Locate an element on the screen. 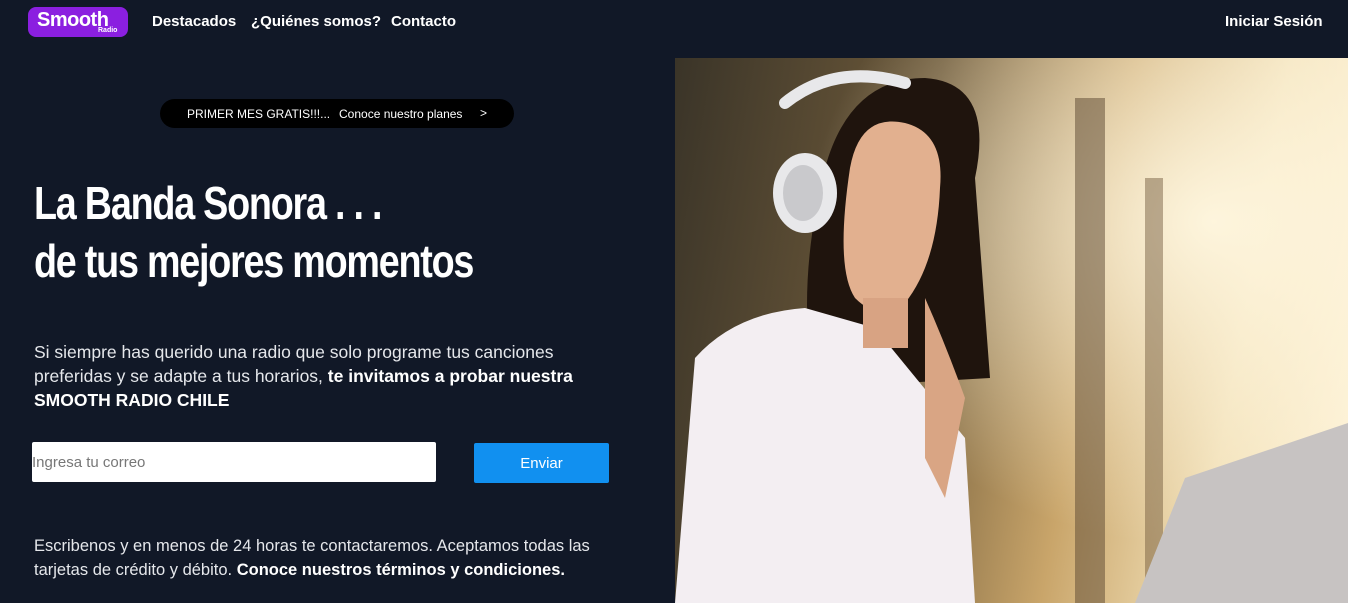 This screenshot has height=603, width=1348. promo-plans-link: Conoce nuestro planes is located at coordinates (400, 114).